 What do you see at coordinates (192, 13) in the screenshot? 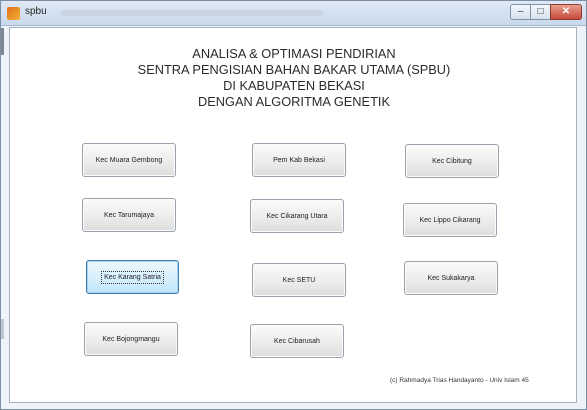
I see `title-path-blurred` at bounding box center [192, 13].